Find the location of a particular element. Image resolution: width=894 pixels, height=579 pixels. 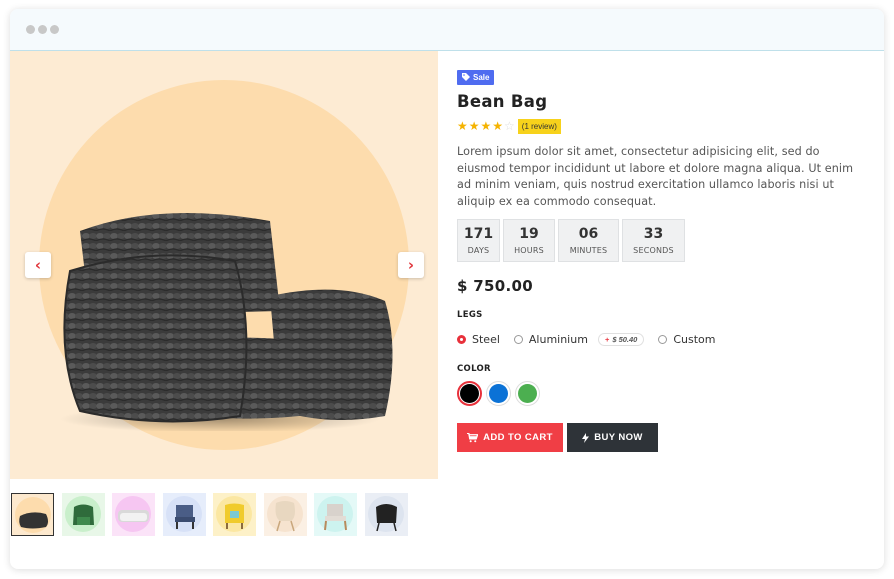

window-titlebar is located at coordinates (447, 30).